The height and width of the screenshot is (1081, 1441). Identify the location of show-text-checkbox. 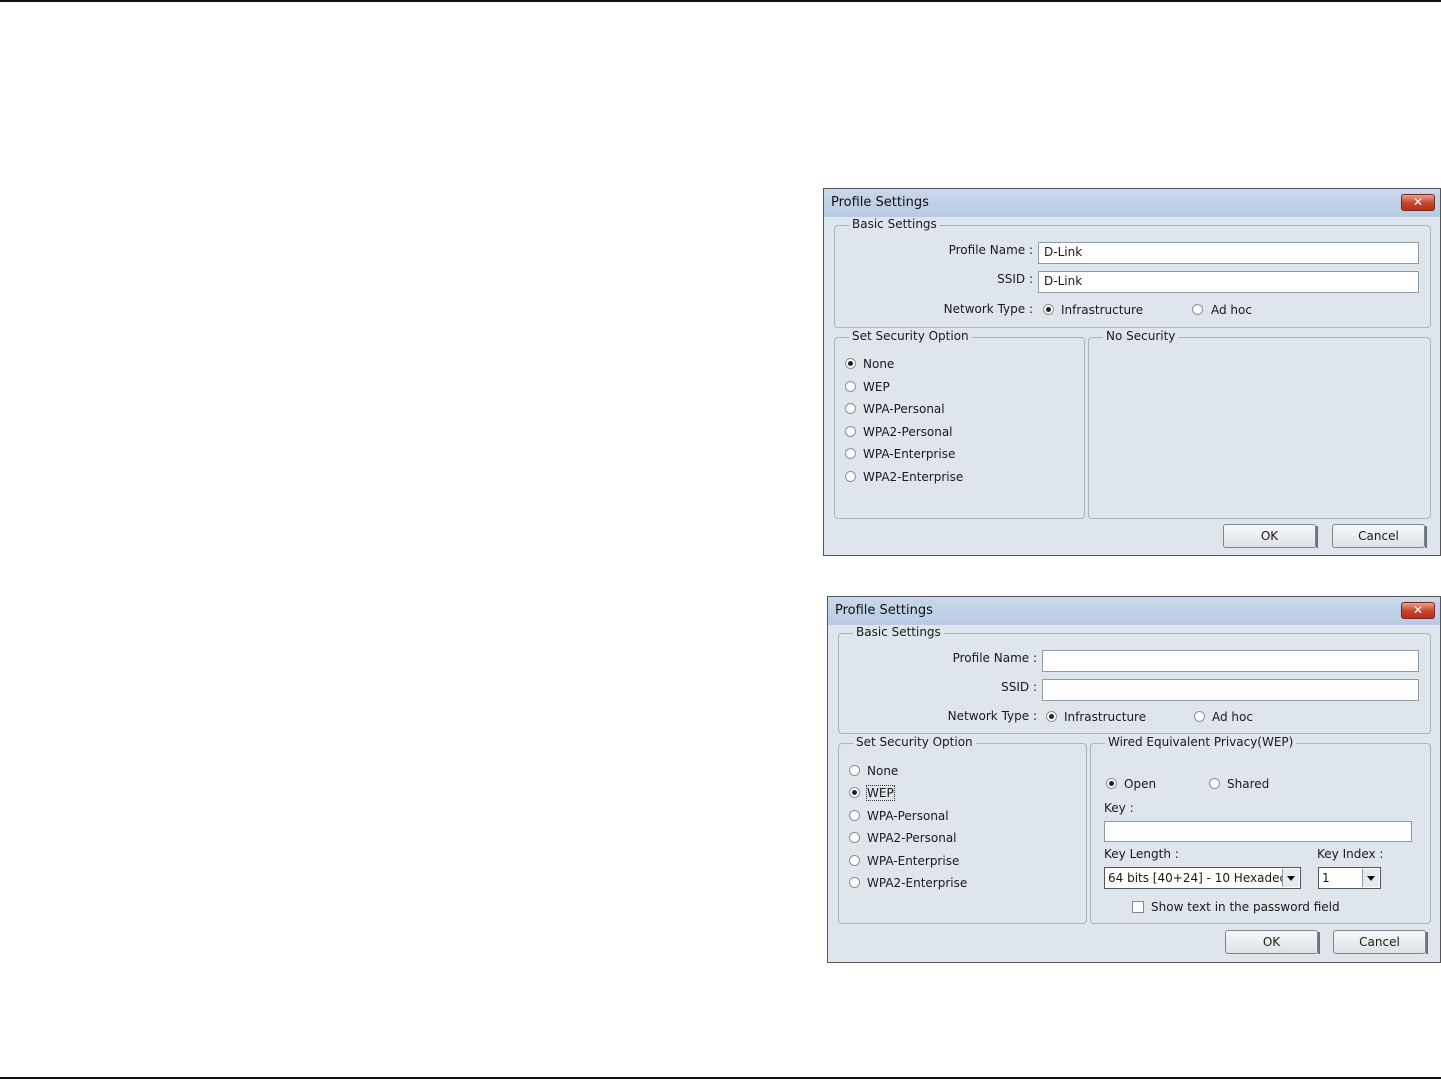
(1138, 907).